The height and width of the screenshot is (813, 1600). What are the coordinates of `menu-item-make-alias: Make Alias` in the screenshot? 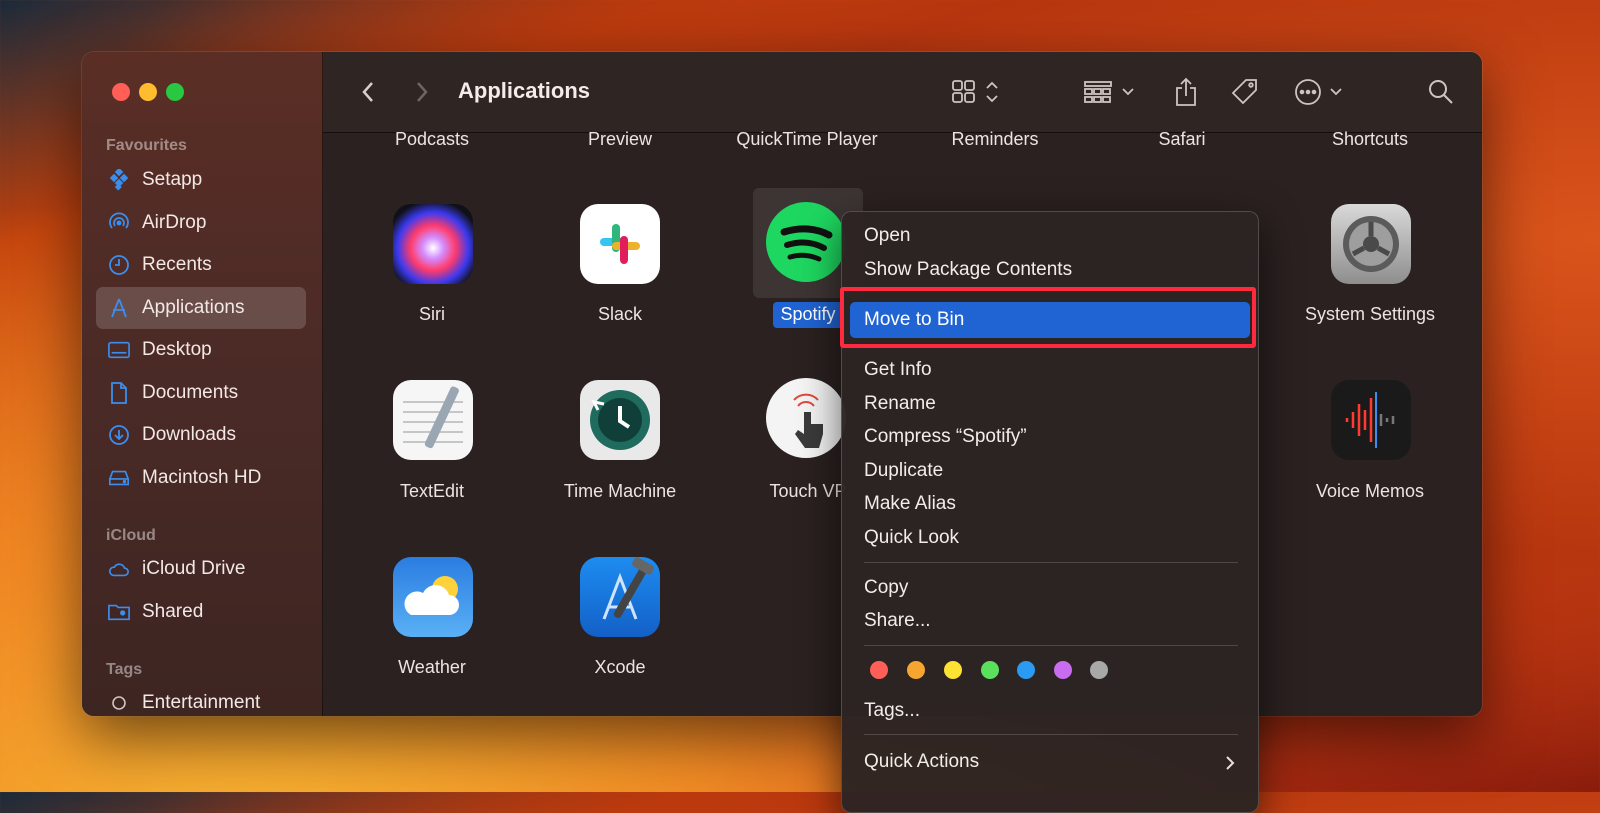 It's located at (910, 504).